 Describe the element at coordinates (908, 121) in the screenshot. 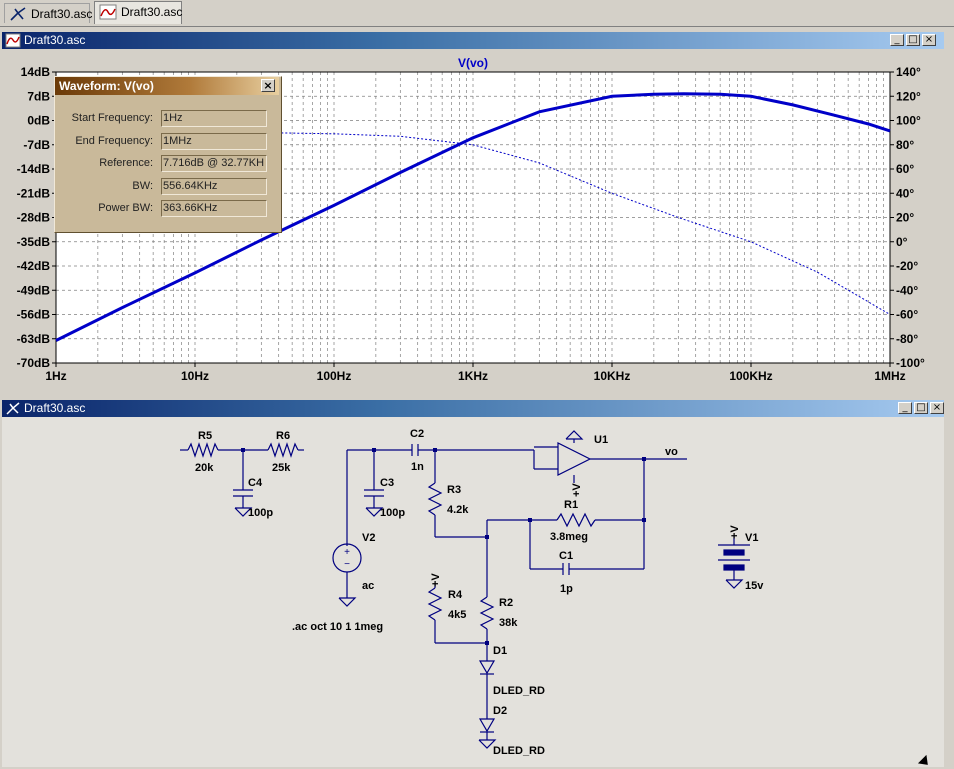

I see `y-right-tick-label: 100°` at that location.